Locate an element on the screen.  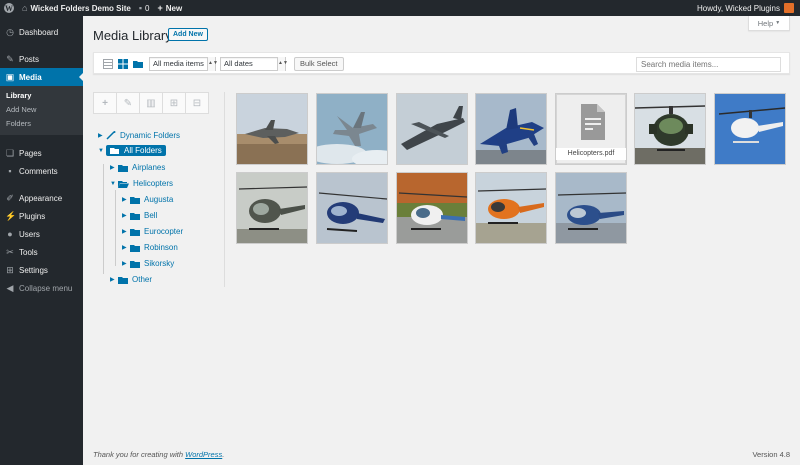
media-item-helicopter-front is located at coordinates (670, 129).